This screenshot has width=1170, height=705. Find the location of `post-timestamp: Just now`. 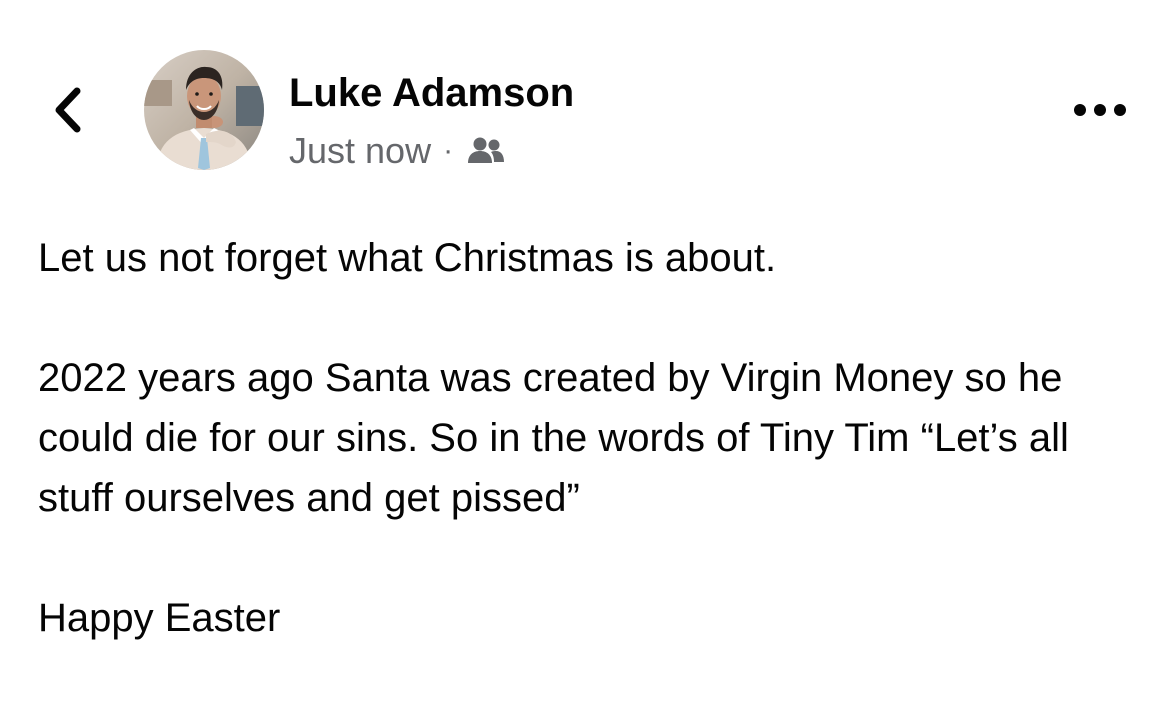

post-timestamp: Just now is located at coordinates (360, 151).